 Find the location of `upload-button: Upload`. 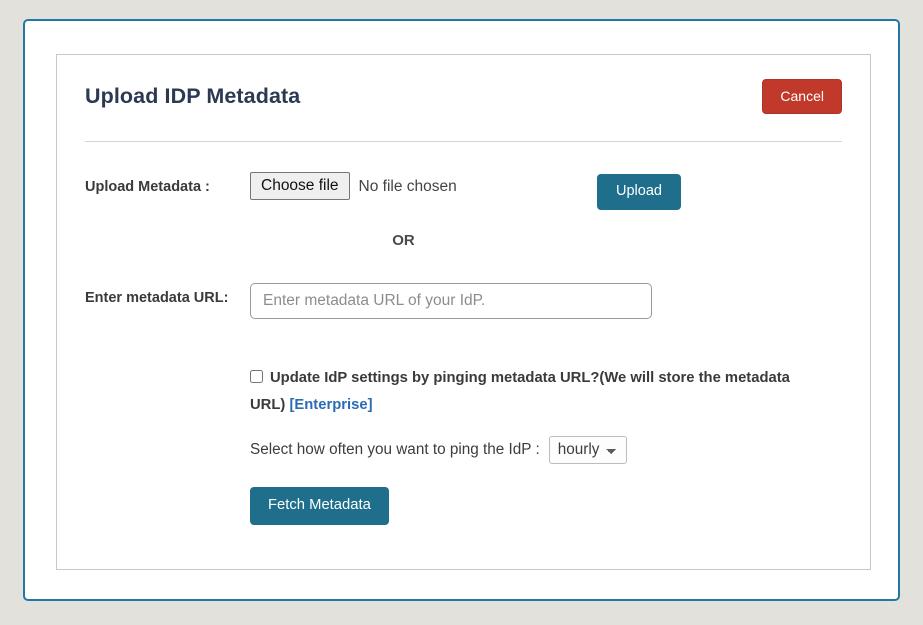

upload-button: Upload is located at coordinates (639, 192).